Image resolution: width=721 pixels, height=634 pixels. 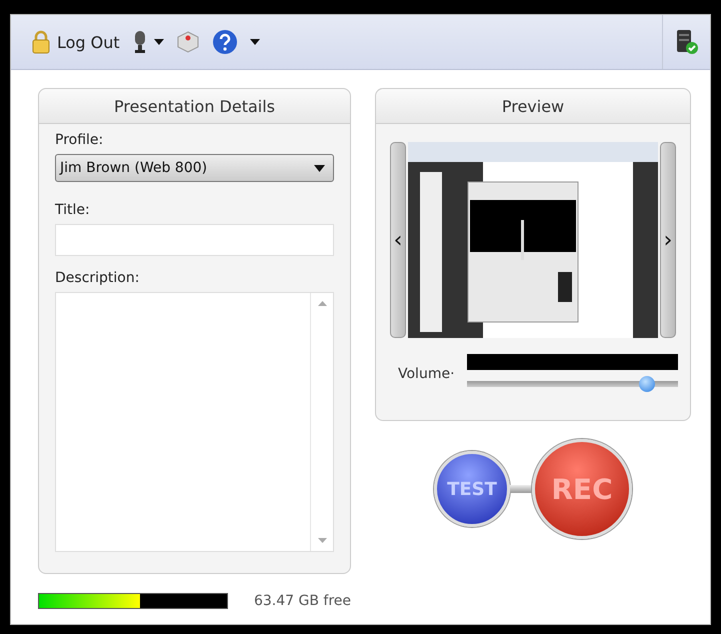 What do you see at coordinates (668, 240) in the screenshot?
I see `next-button: ›` at bounding box center [668, 240].